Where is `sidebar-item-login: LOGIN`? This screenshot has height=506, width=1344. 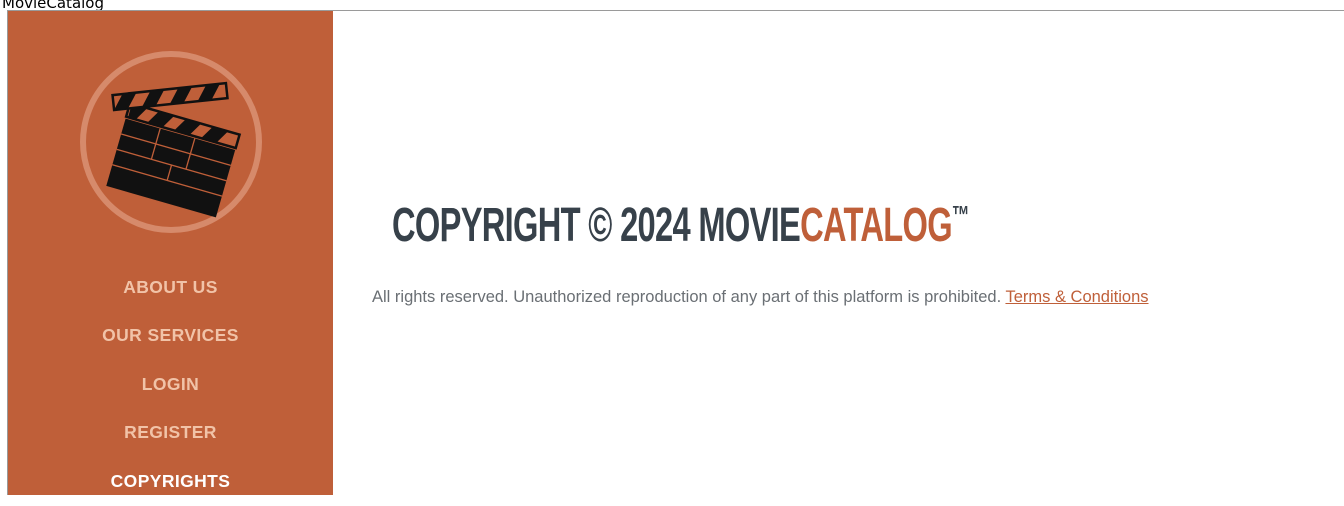
sidebar-item-login: LOGIN is located at coordinates (170, 384).